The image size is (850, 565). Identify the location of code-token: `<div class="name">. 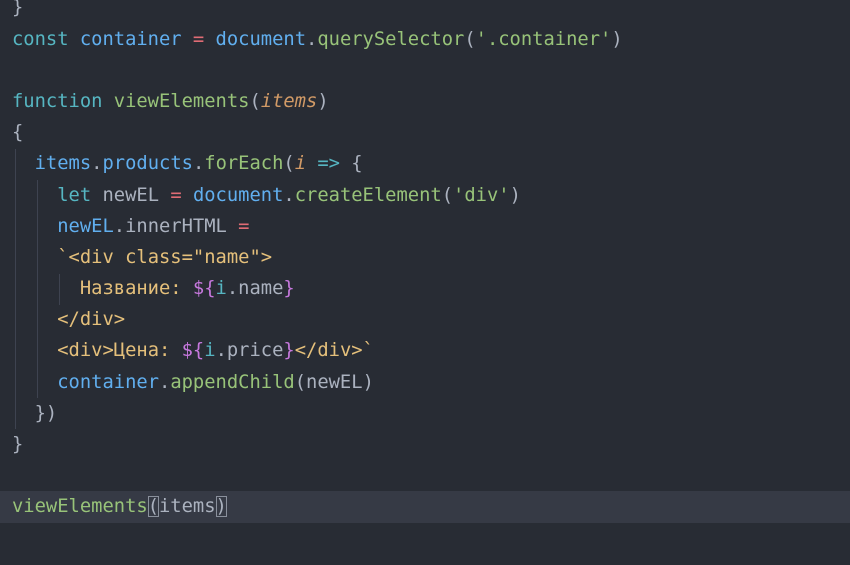
(165, 257).